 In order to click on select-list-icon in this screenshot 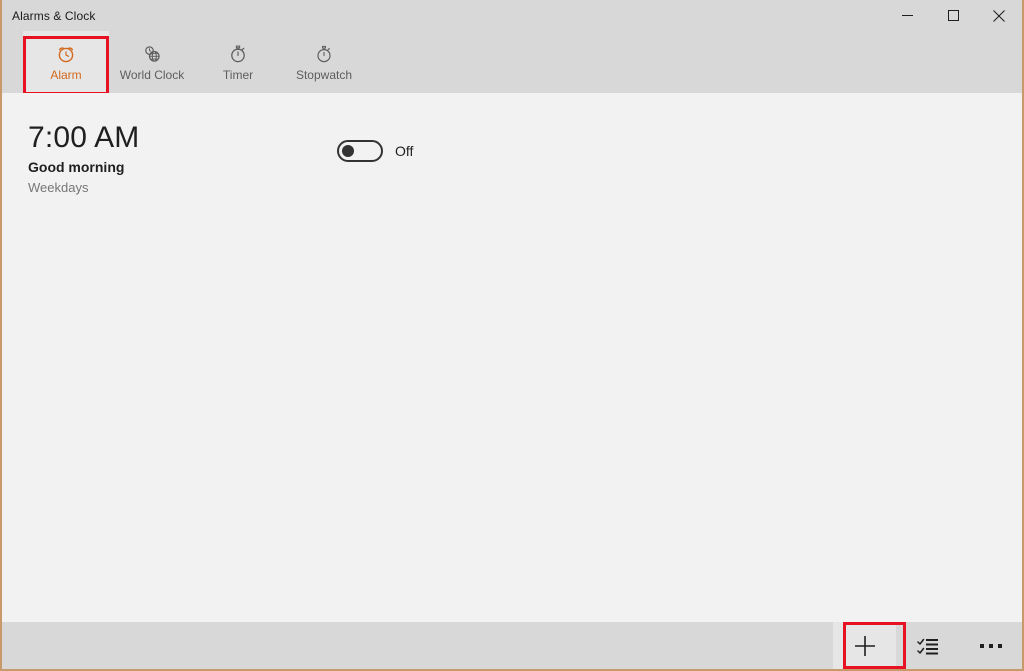, I will do `click(927, 646)`.